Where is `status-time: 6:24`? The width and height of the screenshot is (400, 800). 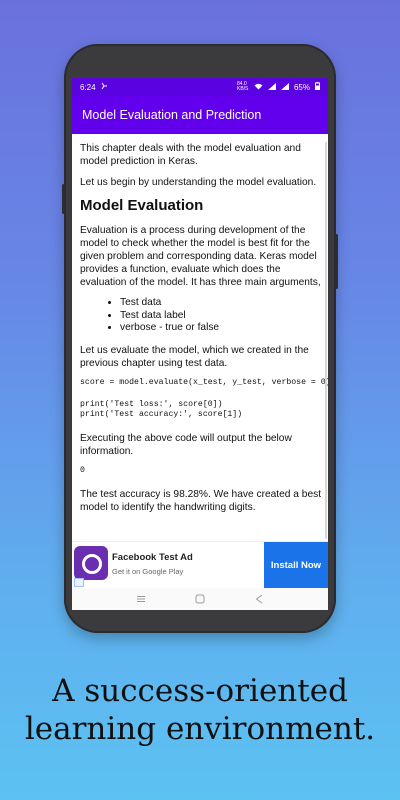
status-time: 6:24 is located at coordinates (88, 87).